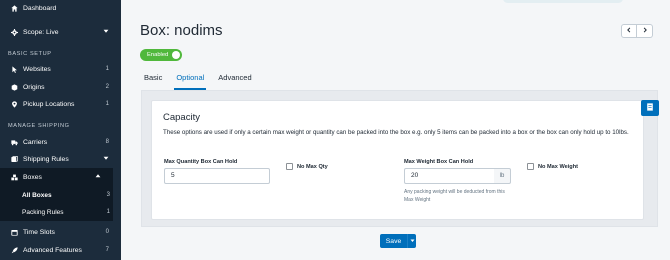 The width and height of the screenshot is (670, 260). Describe the element at coordinates (14, 104) in the screenshot. I see `map-pin-icon` at that location.